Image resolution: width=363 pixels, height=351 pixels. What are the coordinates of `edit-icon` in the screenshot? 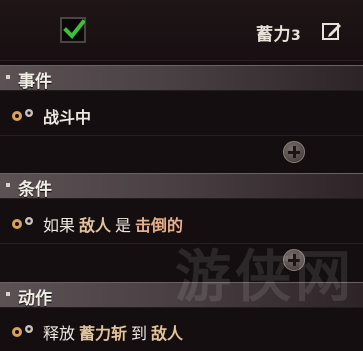 It's located at (332, 31).